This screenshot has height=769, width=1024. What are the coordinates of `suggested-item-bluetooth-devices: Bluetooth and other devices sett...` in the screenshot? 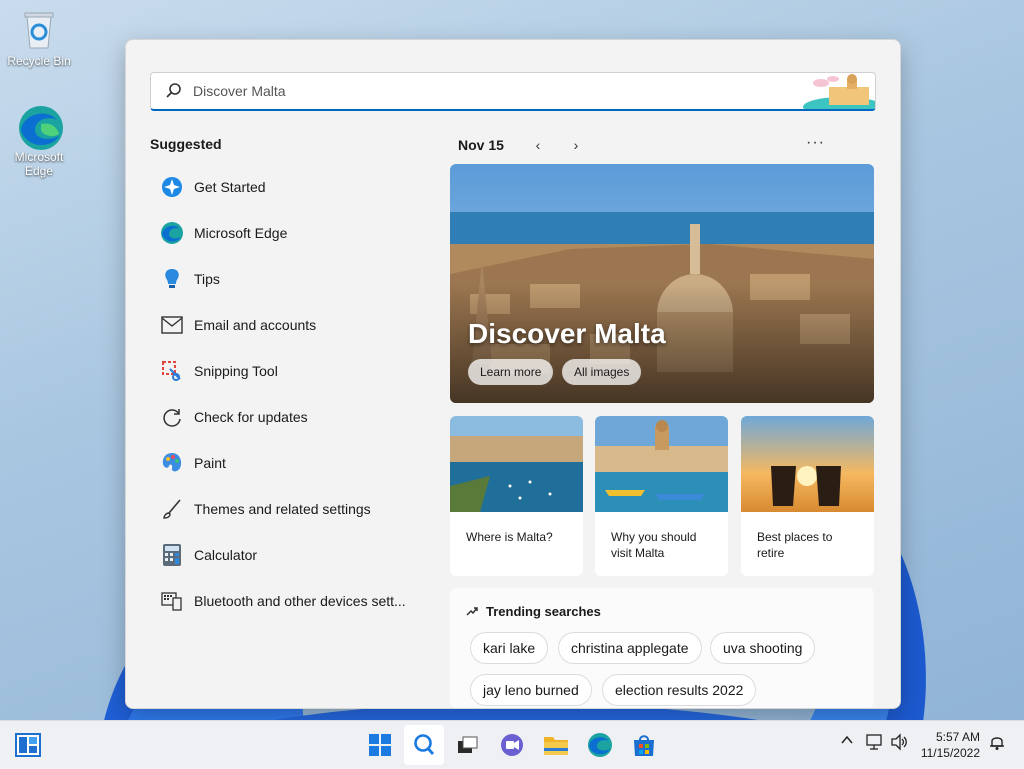 It's located at (290, 601).